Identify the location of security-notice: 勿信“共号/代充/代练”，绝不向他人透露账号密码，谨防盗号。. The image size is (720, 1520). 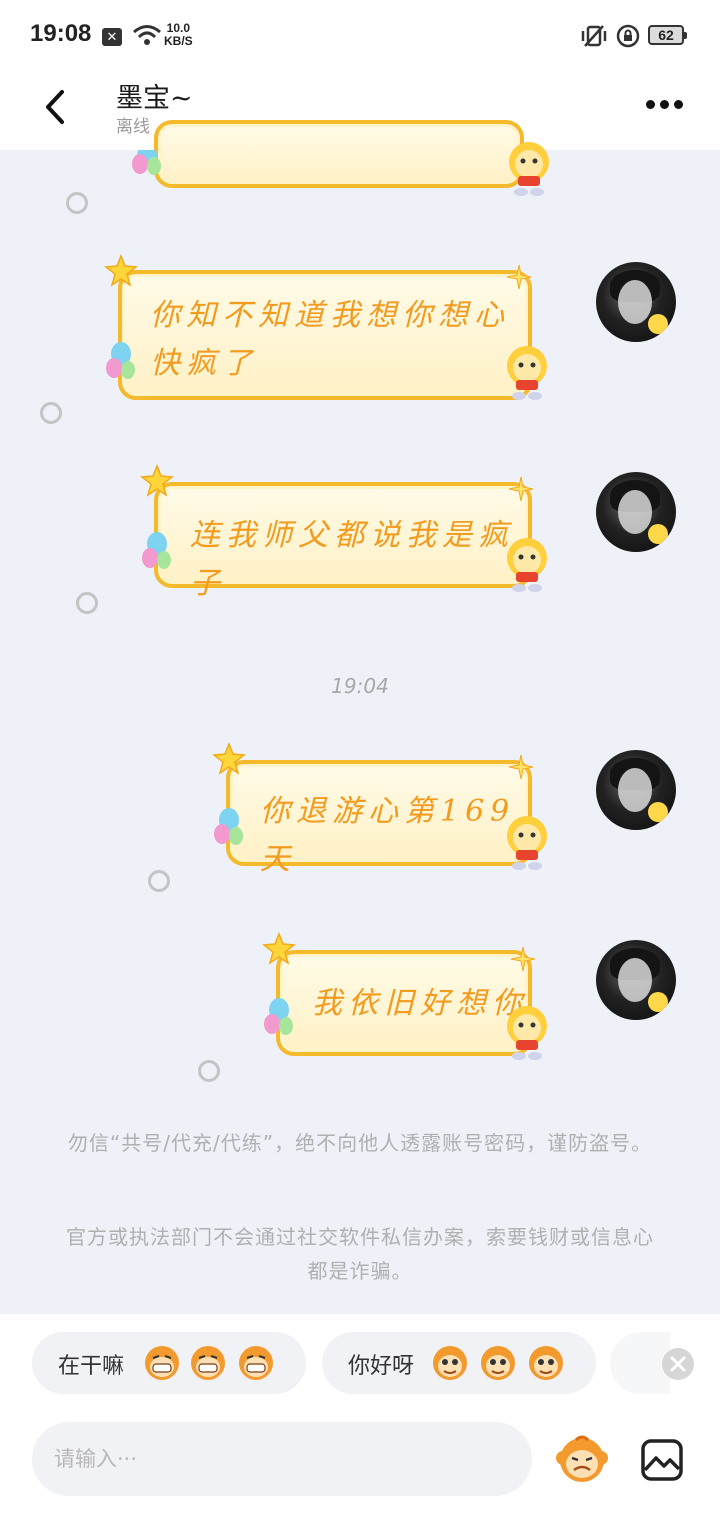
(360, 1143).